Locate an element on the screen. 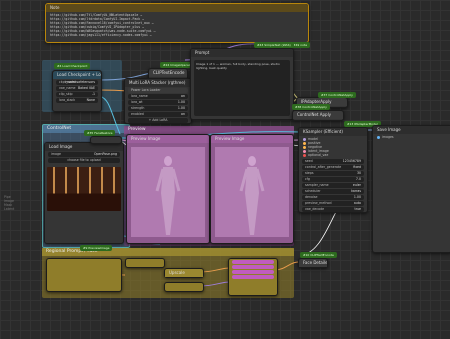  param-value: fixed is located at coordinates (357, 167).